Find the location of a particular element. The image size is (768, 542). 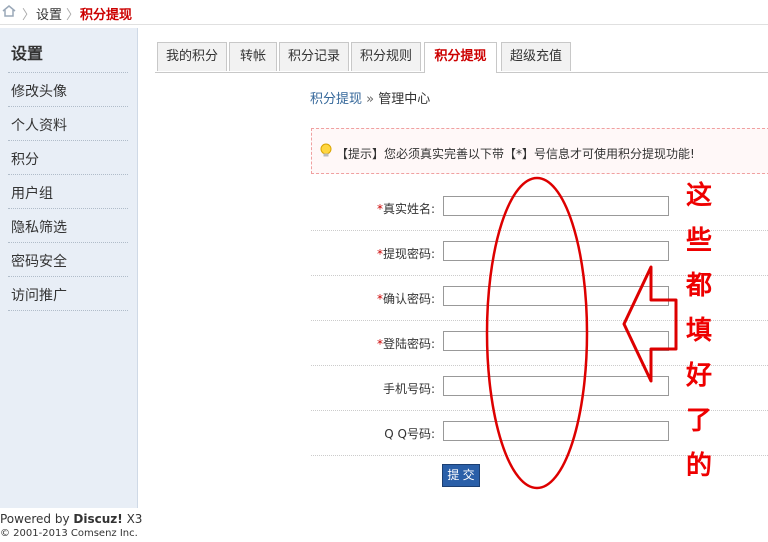

annotation-char: 这 is located at coordinates (699, 196).